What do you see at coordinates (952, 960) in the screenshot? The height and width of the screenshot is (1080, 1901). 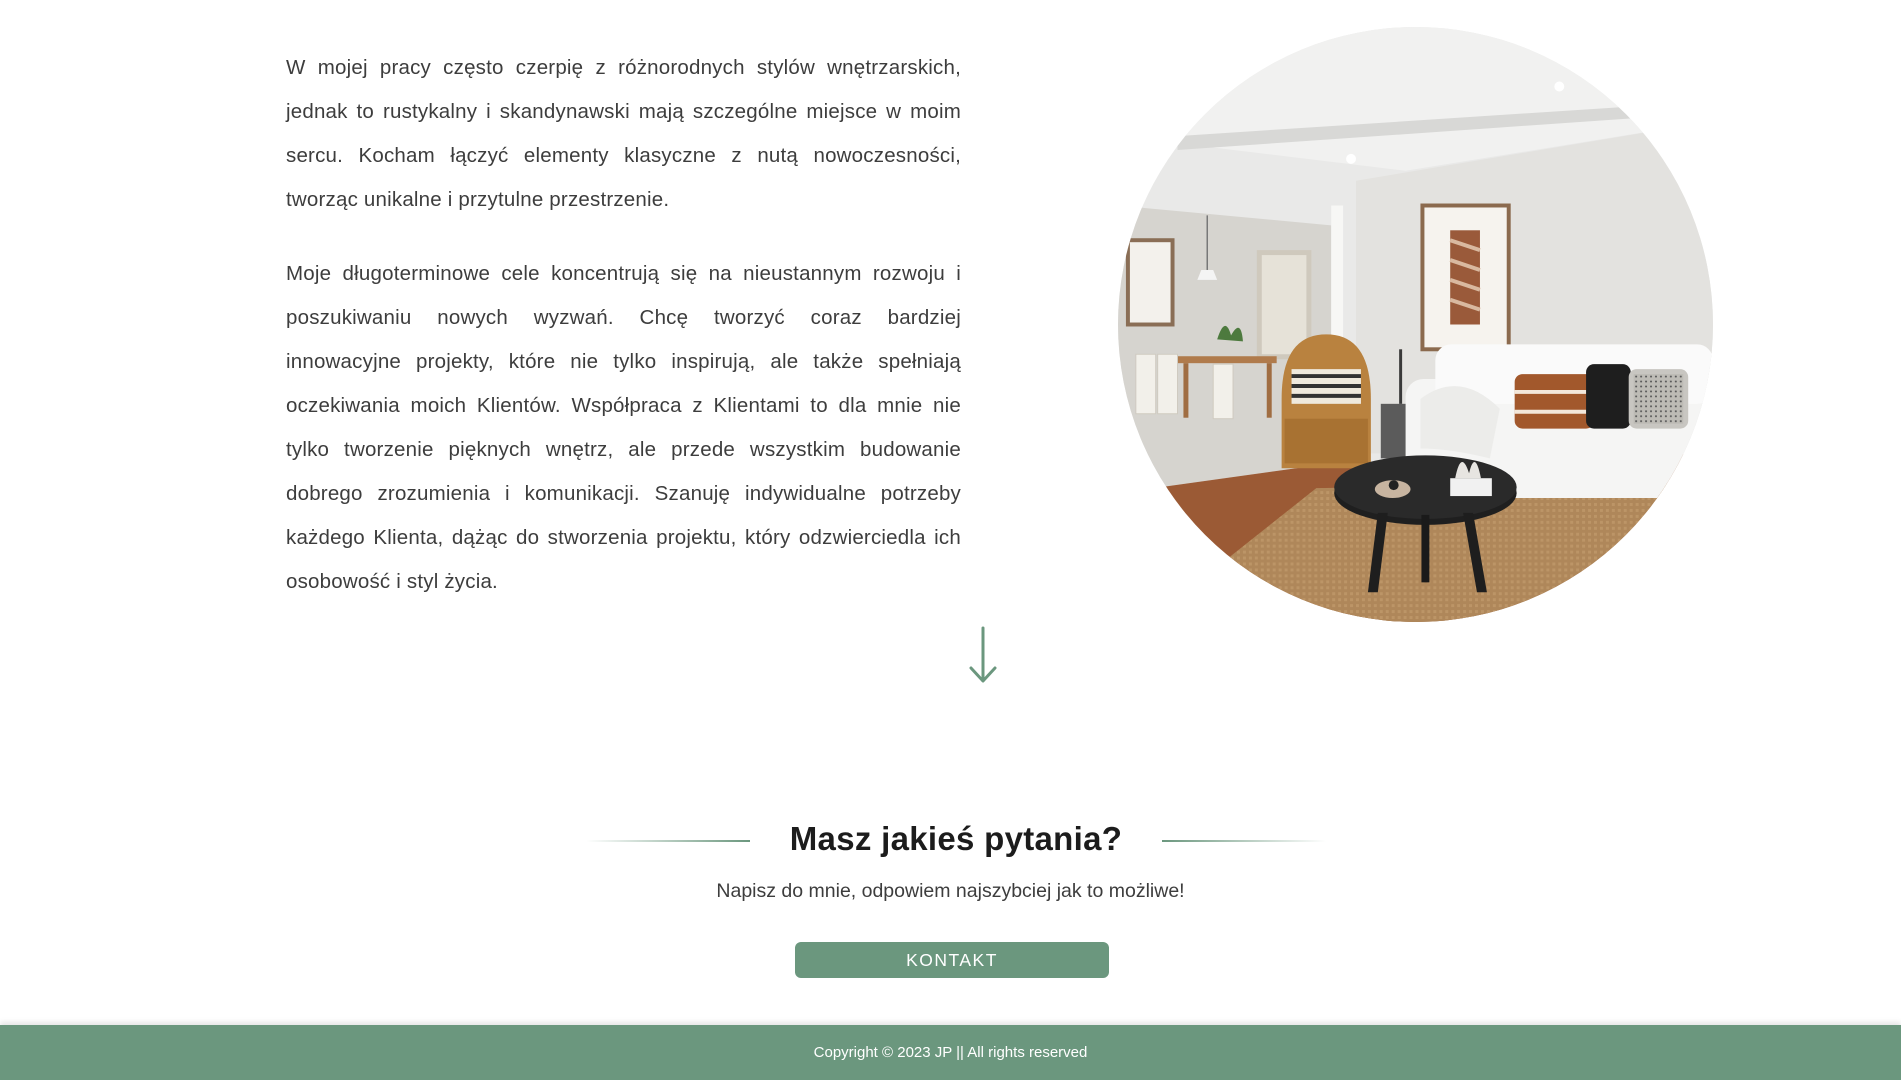 I see `contact-button: KONTAKT` at bounding box center [952, 960].